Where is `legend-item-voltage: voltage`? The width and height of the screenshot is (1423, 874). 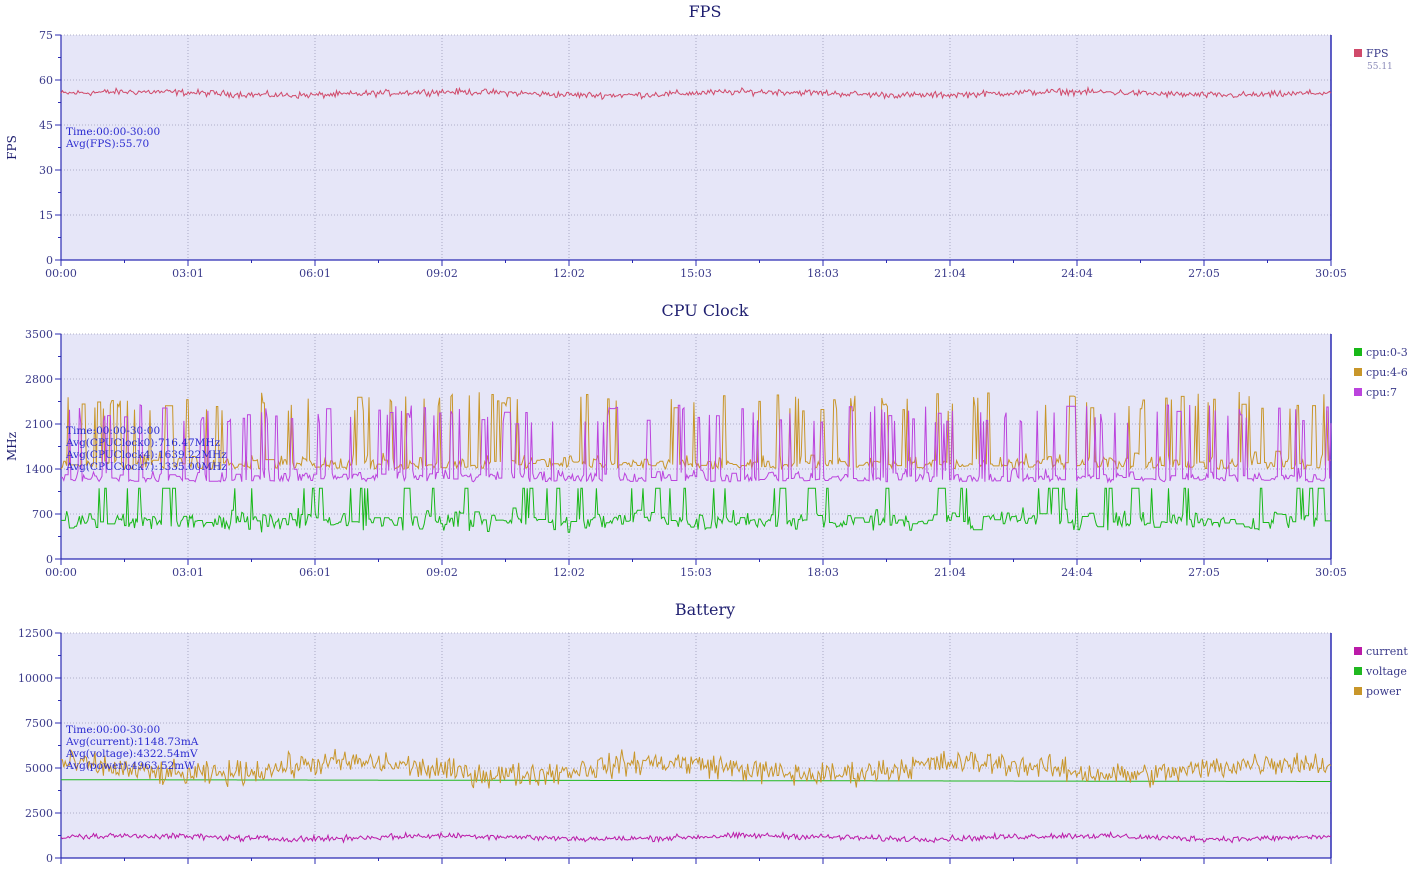 legend-item-voltage: voltage is located at coordinates (1380, 671).